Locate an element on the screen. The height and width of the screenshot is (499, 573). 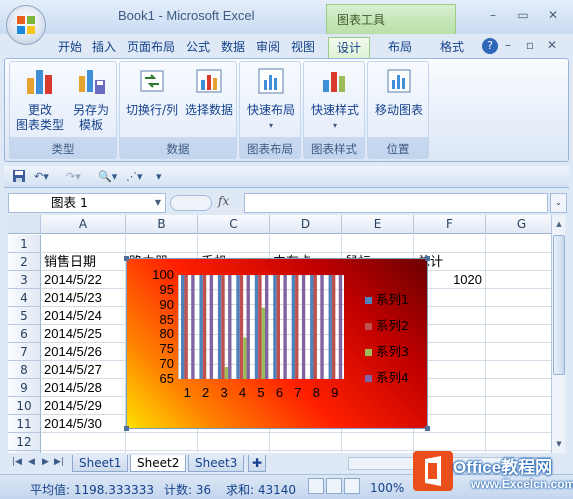
cell-g4 is located at coordinates (518, 298).